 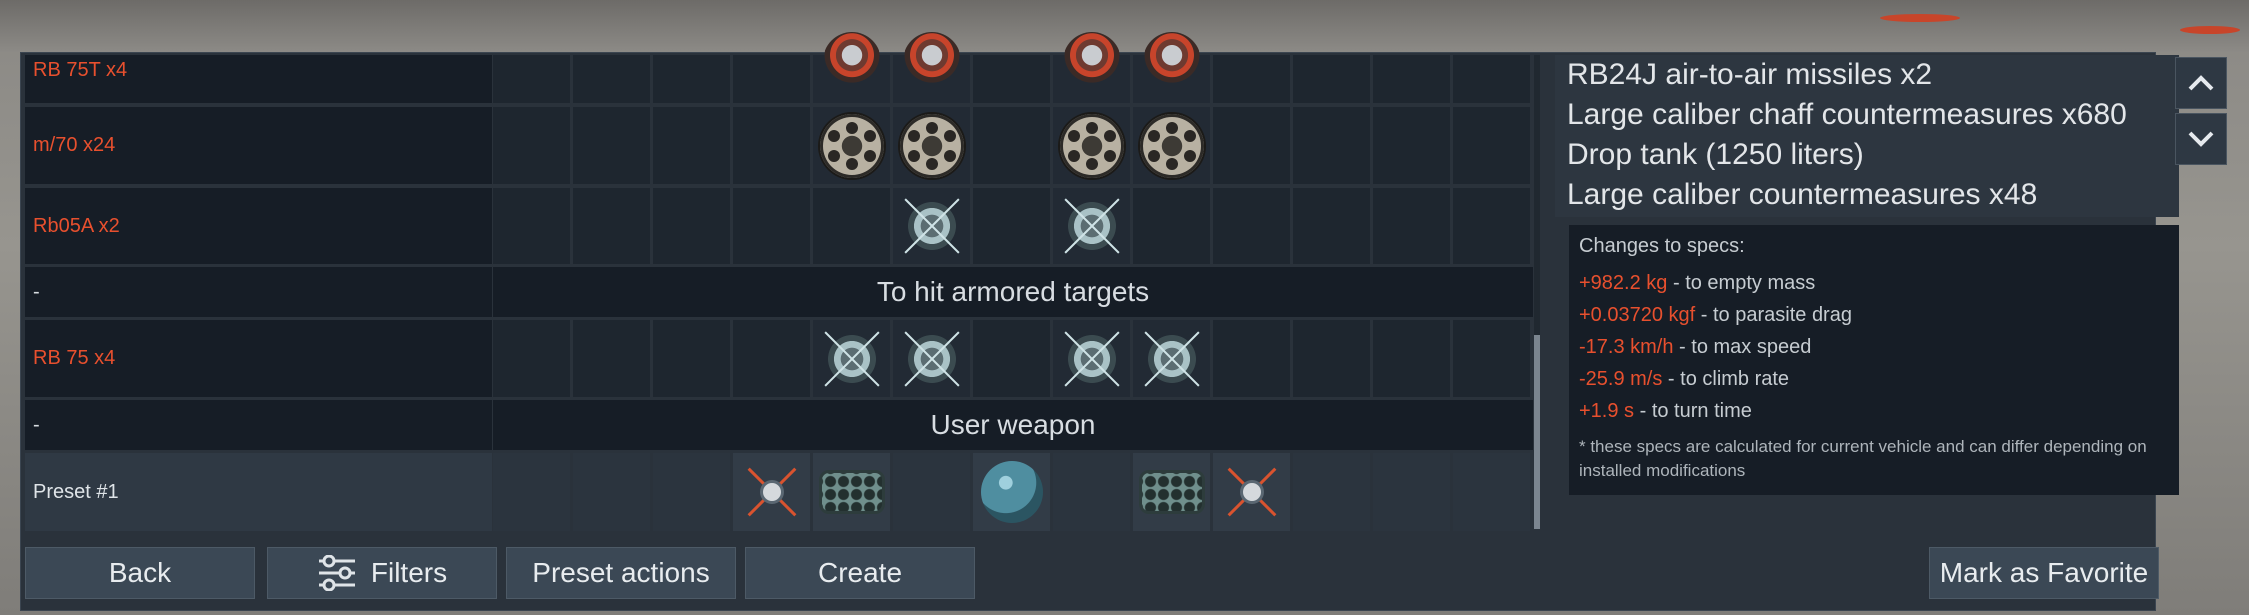 What do you see at coordinates (851, 60) in the screenshot?
I see `missile-red-icon` at bounding box center [851, 60].